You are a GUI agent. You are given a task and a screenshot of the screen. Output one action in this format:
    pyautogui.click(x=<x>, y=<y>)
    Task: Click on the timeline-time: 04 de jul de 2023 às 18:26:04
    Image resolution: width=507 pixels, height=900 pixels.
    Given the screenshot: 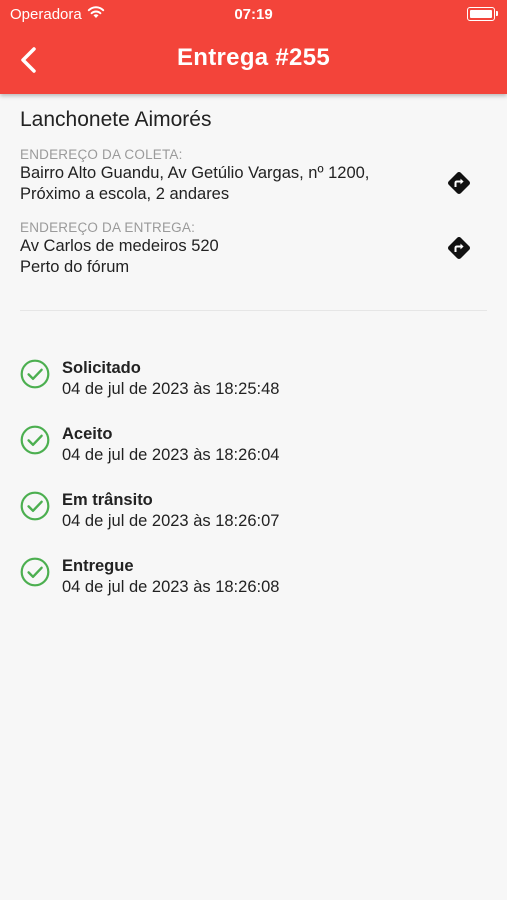 What is the action you would take?
    pyautogui.click(x=171, y=455)
    